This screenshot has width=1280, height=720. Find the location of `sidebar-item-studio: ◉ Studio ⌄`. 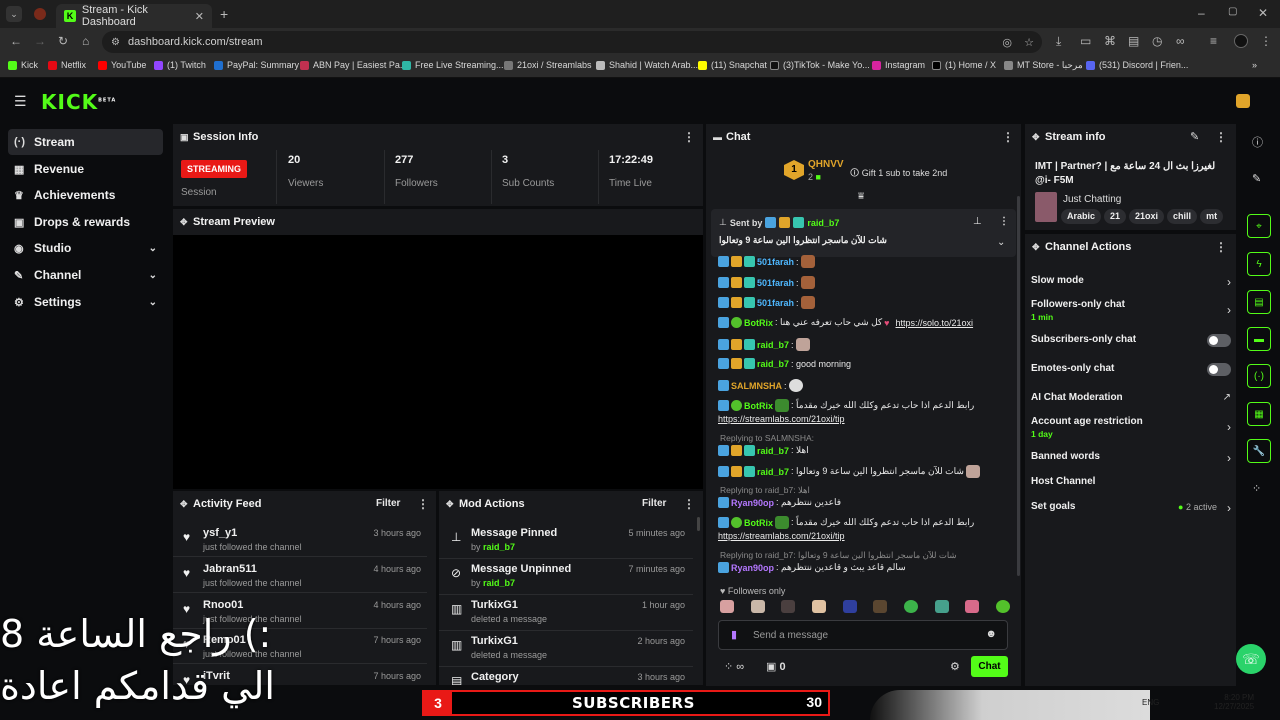

sidebar-item-studio: ◉ Studio ⌄ is located at coordinates (85, 248).